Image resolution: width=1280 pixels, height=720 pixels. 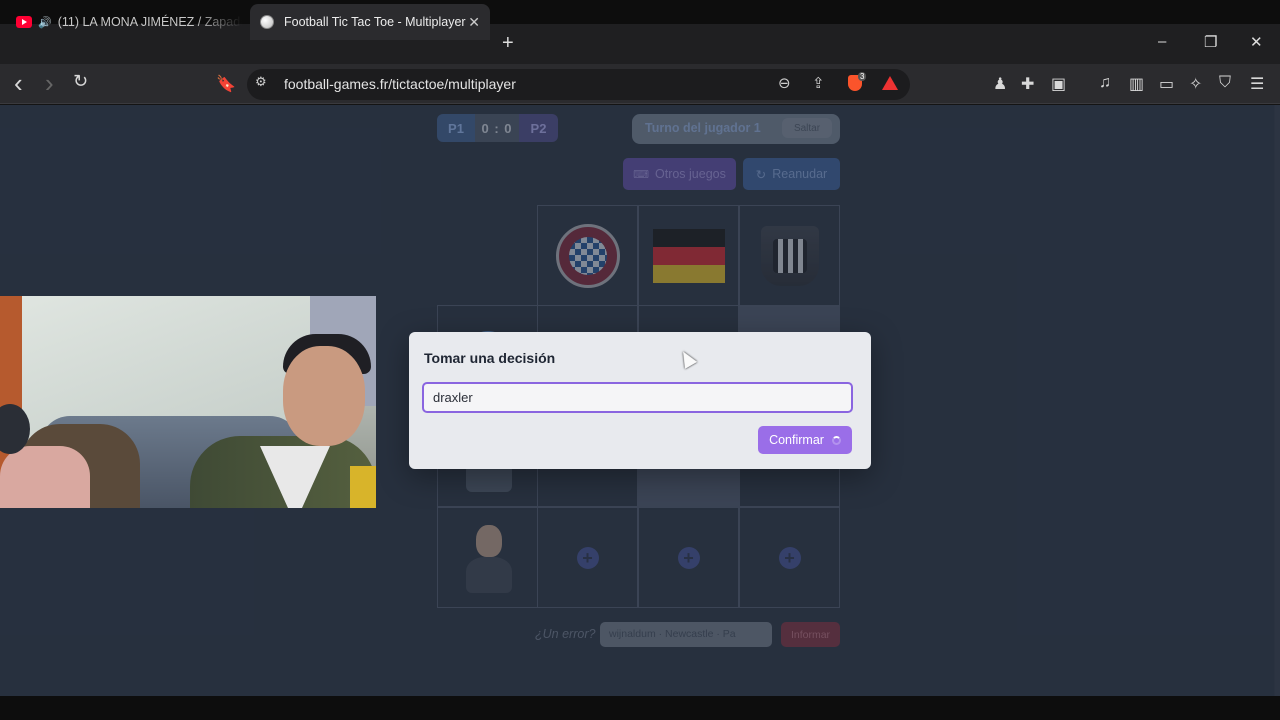 What do you see at coordinates (45, 22) in the screenshot?
I see `speaker-icon: 🔊` at bounding box center [45, 22].